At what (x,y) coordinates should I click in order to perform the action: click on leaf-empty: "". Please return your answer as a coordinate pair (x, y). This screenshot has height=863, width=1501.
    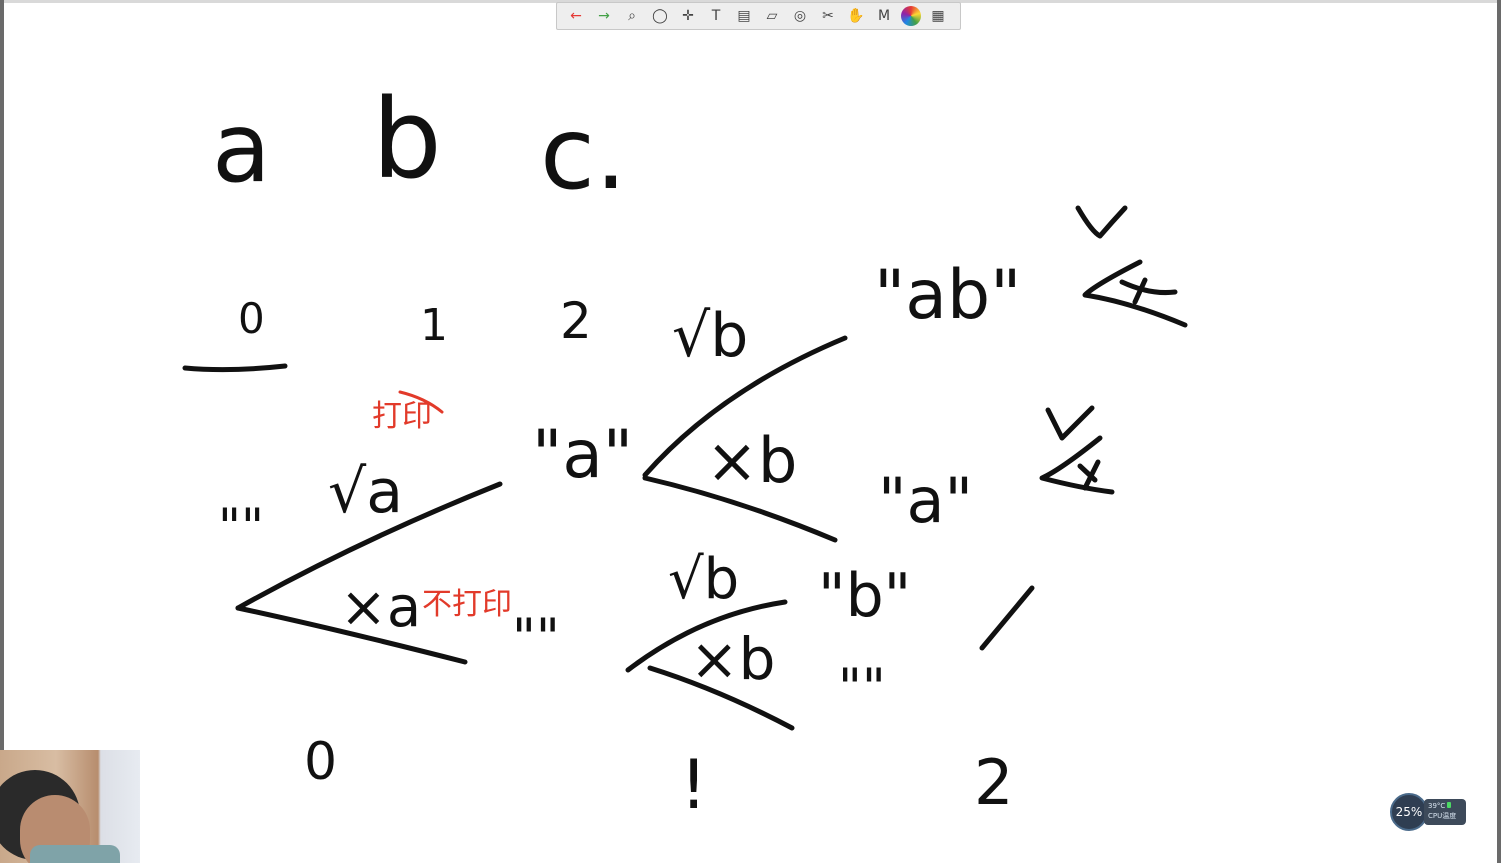
    Looking at the image, I should click on (862, 688).